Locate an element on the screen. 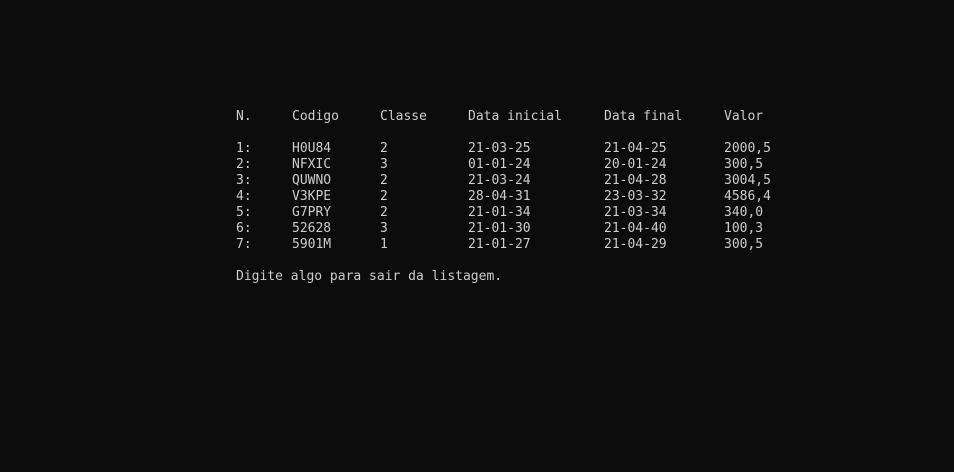 The width and height of the screenshot is (954, 472). row-codigo: NFXIC is located at coordinates (312, 164).